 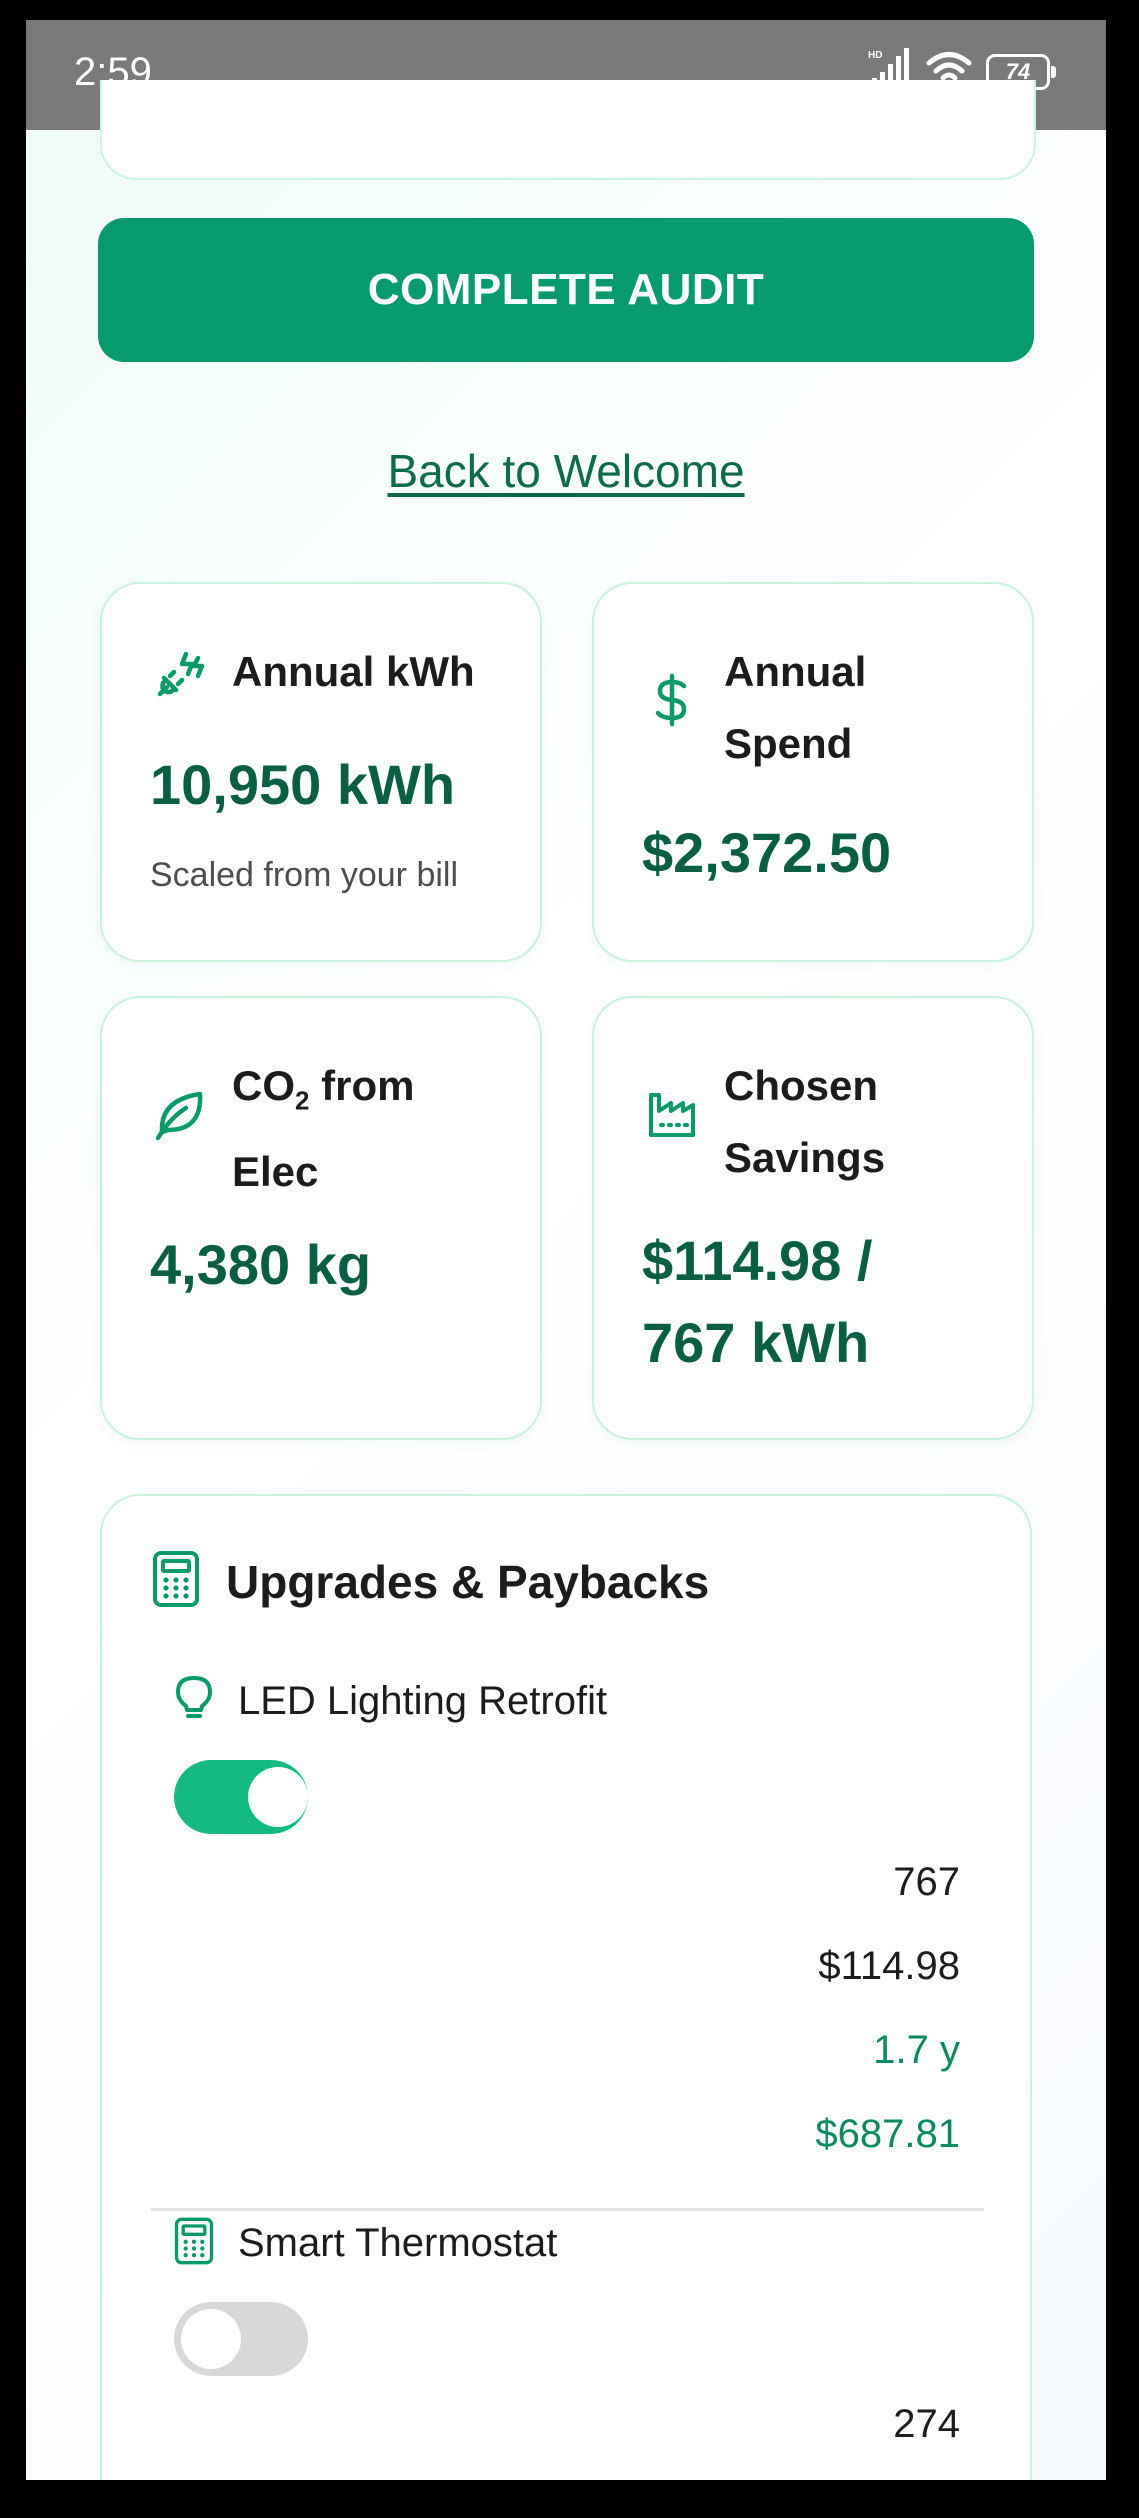 I want to click on card-header: Chosen Savings, so click(x=763, y=1122).